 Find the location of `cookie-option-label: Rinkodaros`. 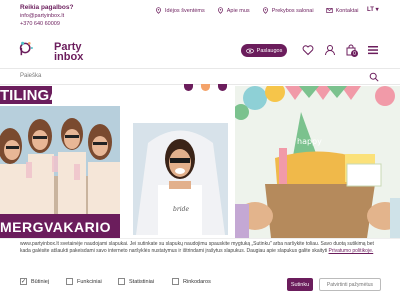

cookie-option-label: Rinkodaros is located at coordinates (197, 281).